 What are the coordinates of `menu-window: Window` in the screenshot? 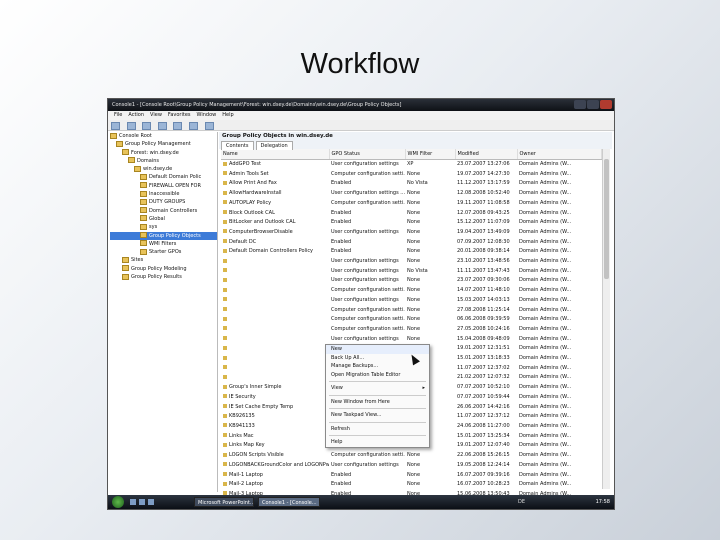 It's located at (207, 115).